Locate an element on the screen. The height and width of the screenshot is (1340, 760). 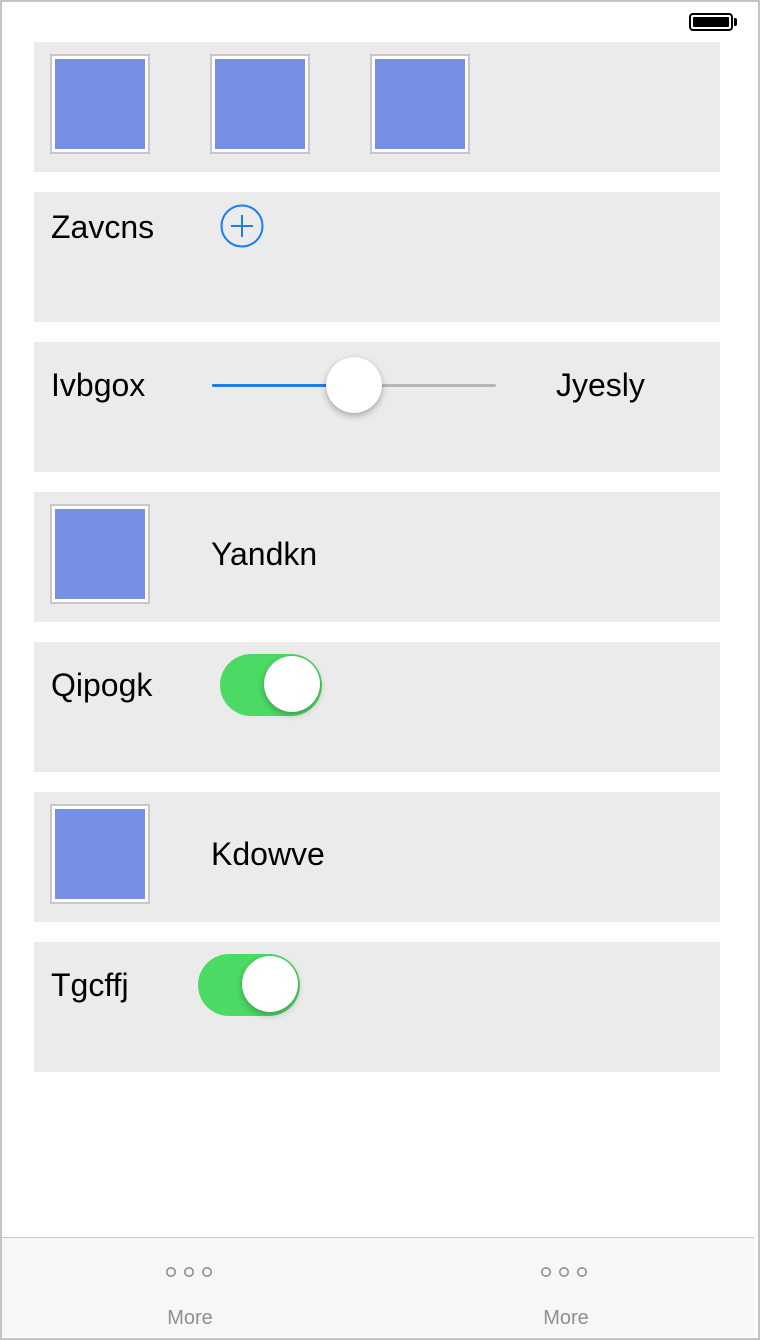
tgcffj-label: Tgcffj is located at coordinates (90, 985).